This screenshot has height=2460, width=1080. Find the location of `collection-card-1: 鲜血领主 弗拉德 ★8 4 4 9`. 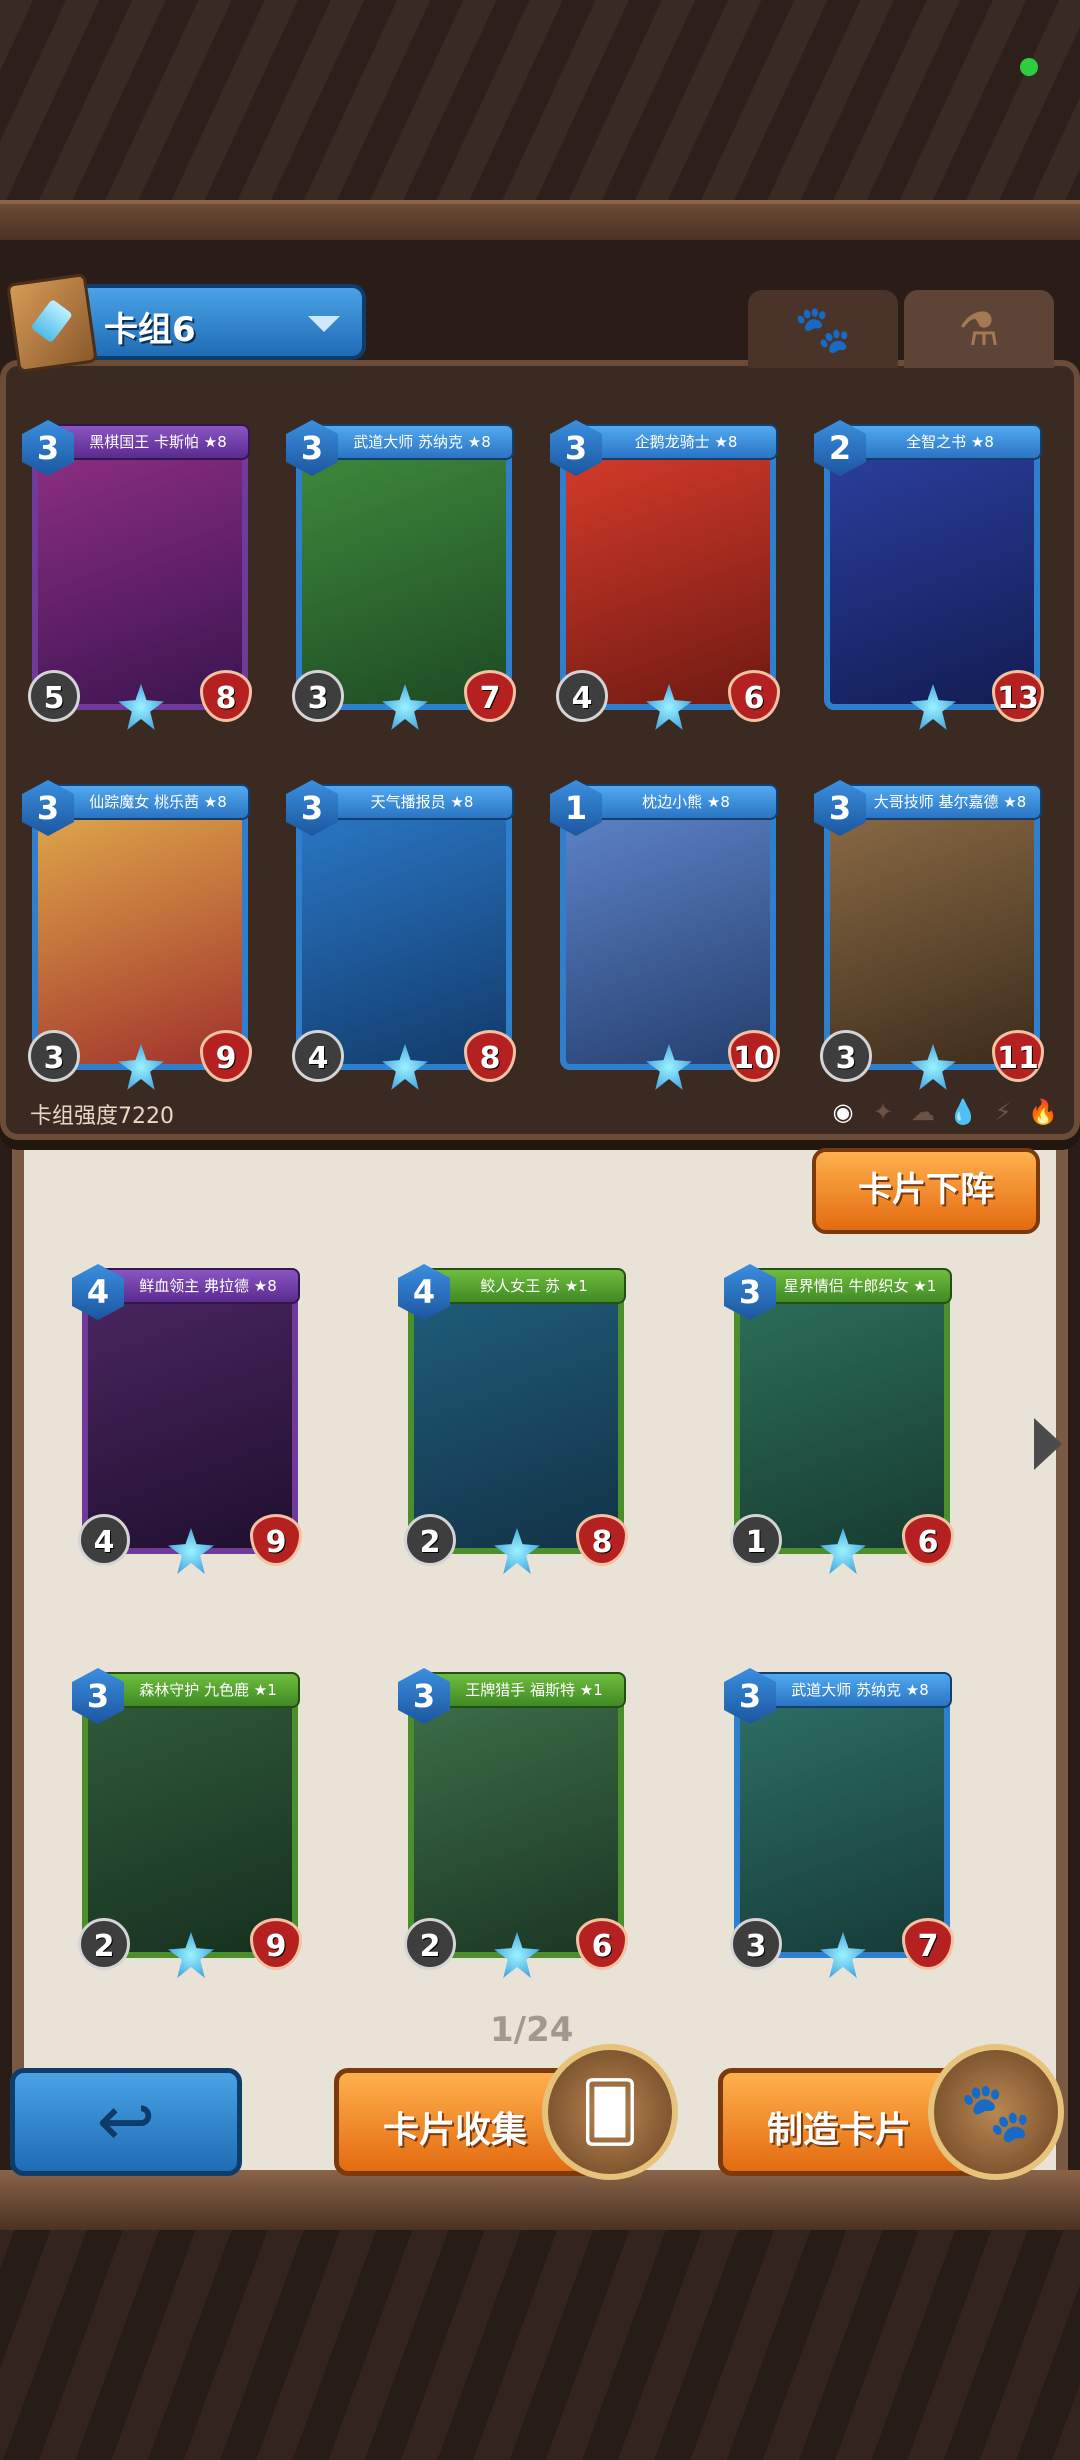

collection-card-1: 鲜血领主 弗拉德 ★8 4 4 9 is located at coordinates (190, 1419).